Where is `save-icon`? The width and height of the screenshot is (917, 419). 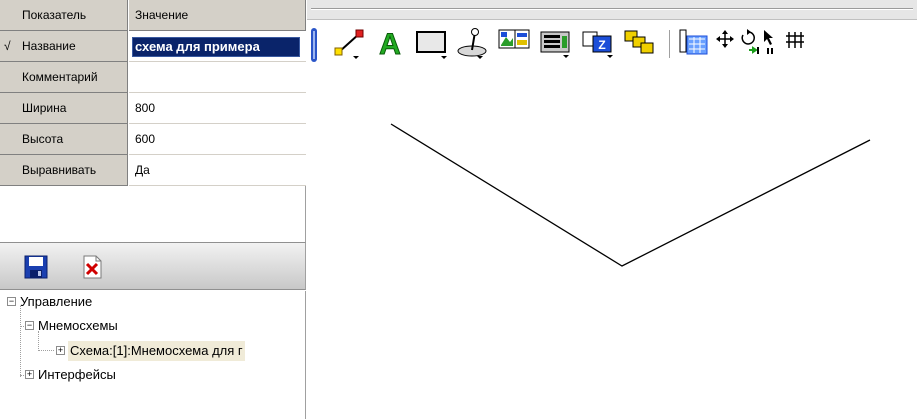 save-icon is located at coordinates (36, 267).